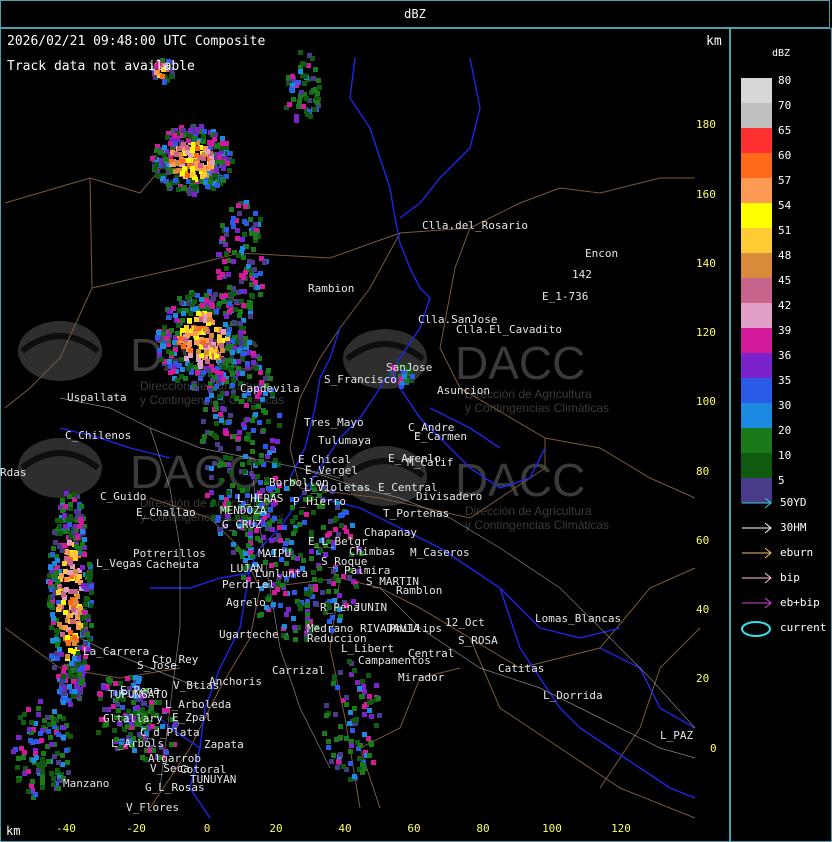 The height and width of the screenshot is (842, 832). Describe the element at coordinates (416, 513) in the screenshot. I see `town-label: T_Portenas` at that location.